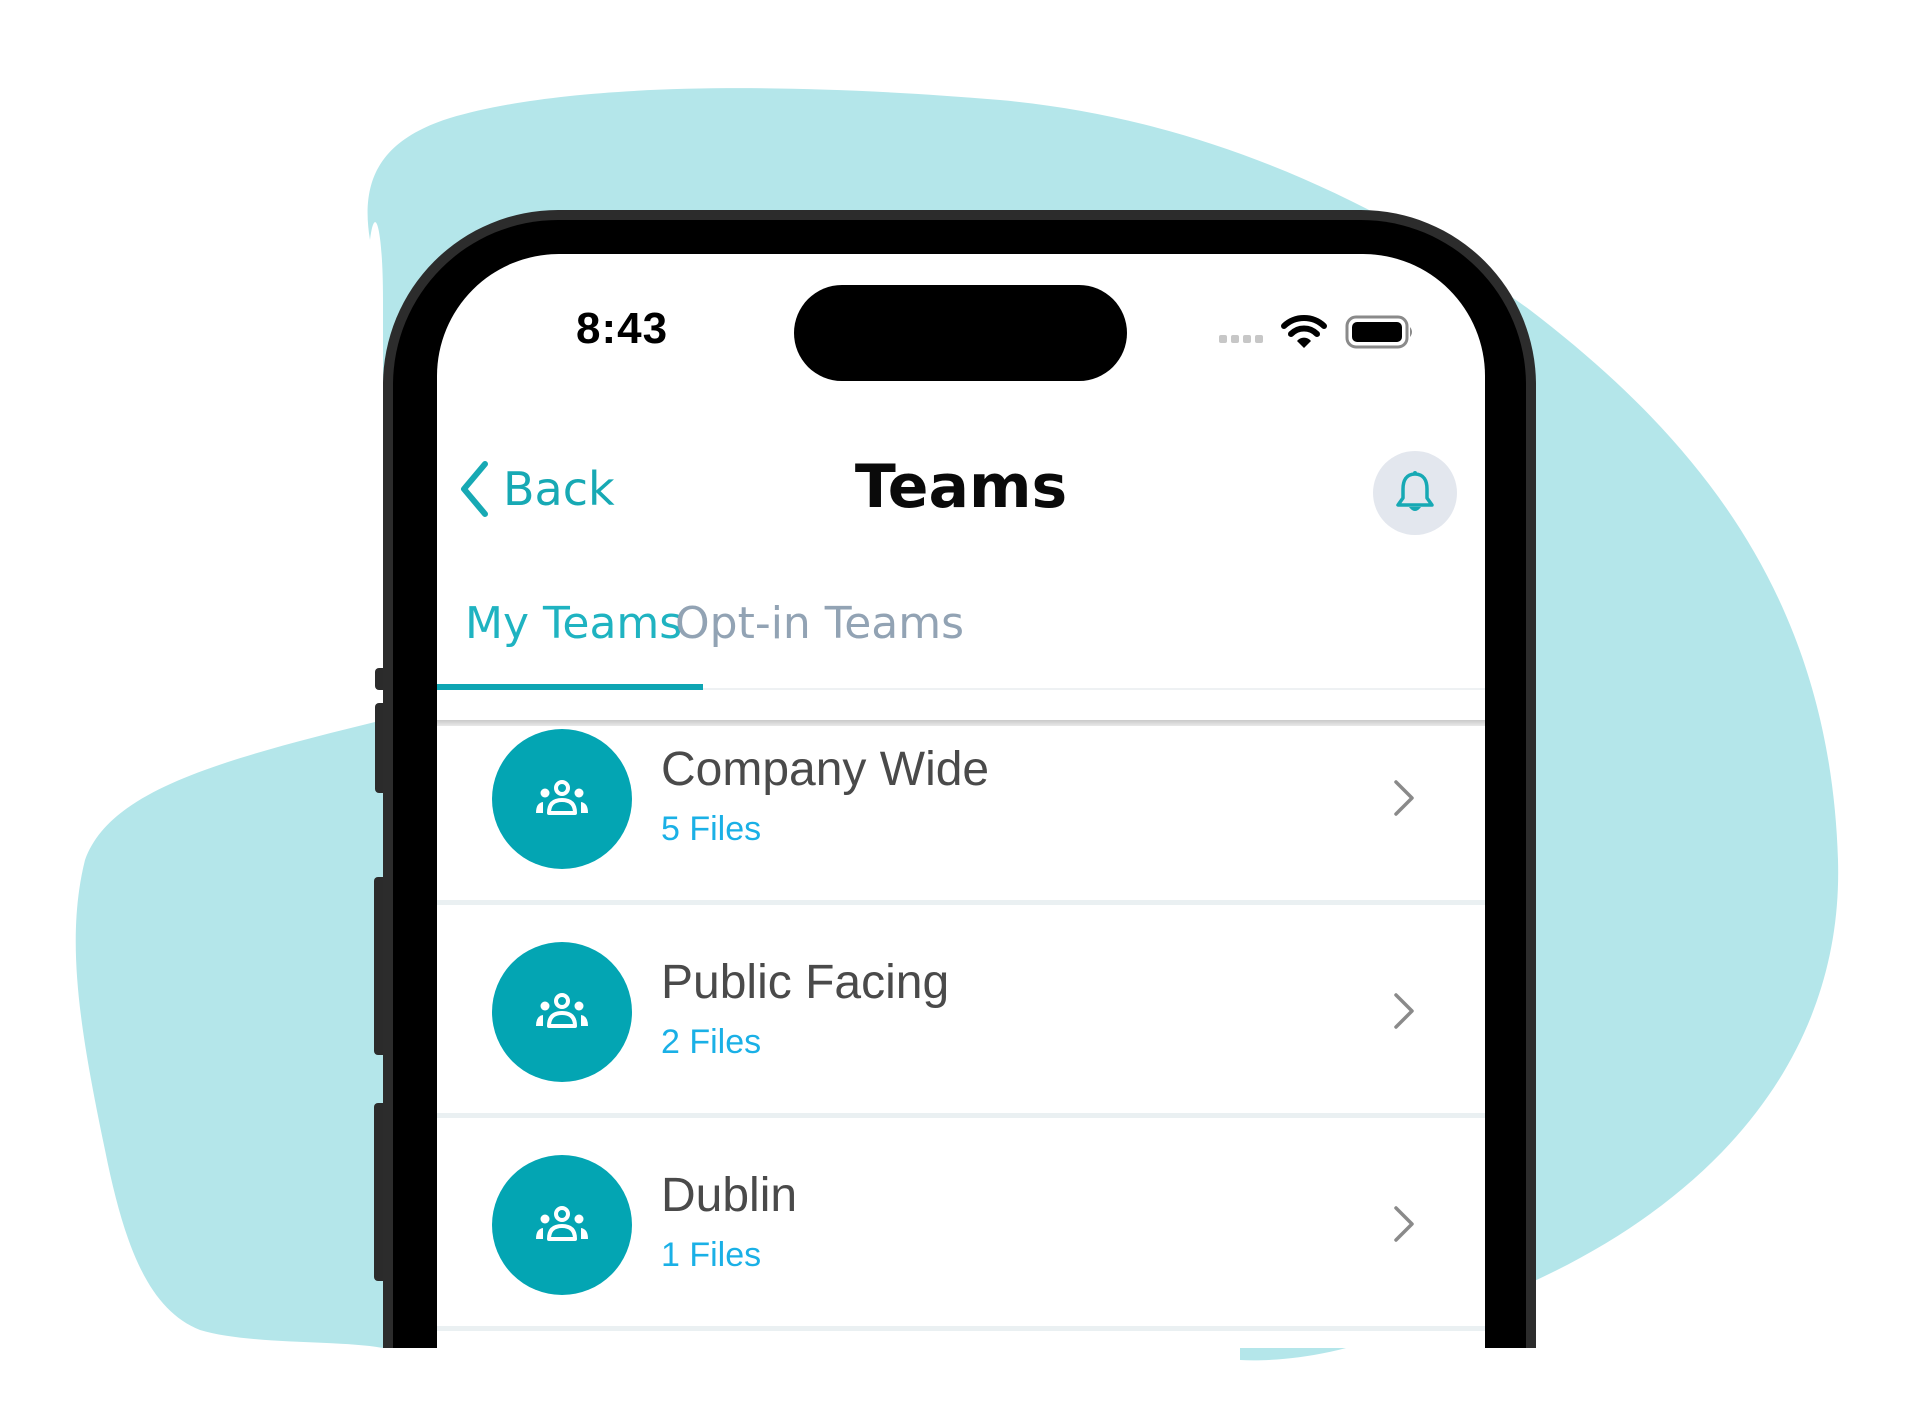  What do you see at coordinates (729, 1195) in the screenshot?
I see `team-name: Dublin` at bounding box center [729, 1195].